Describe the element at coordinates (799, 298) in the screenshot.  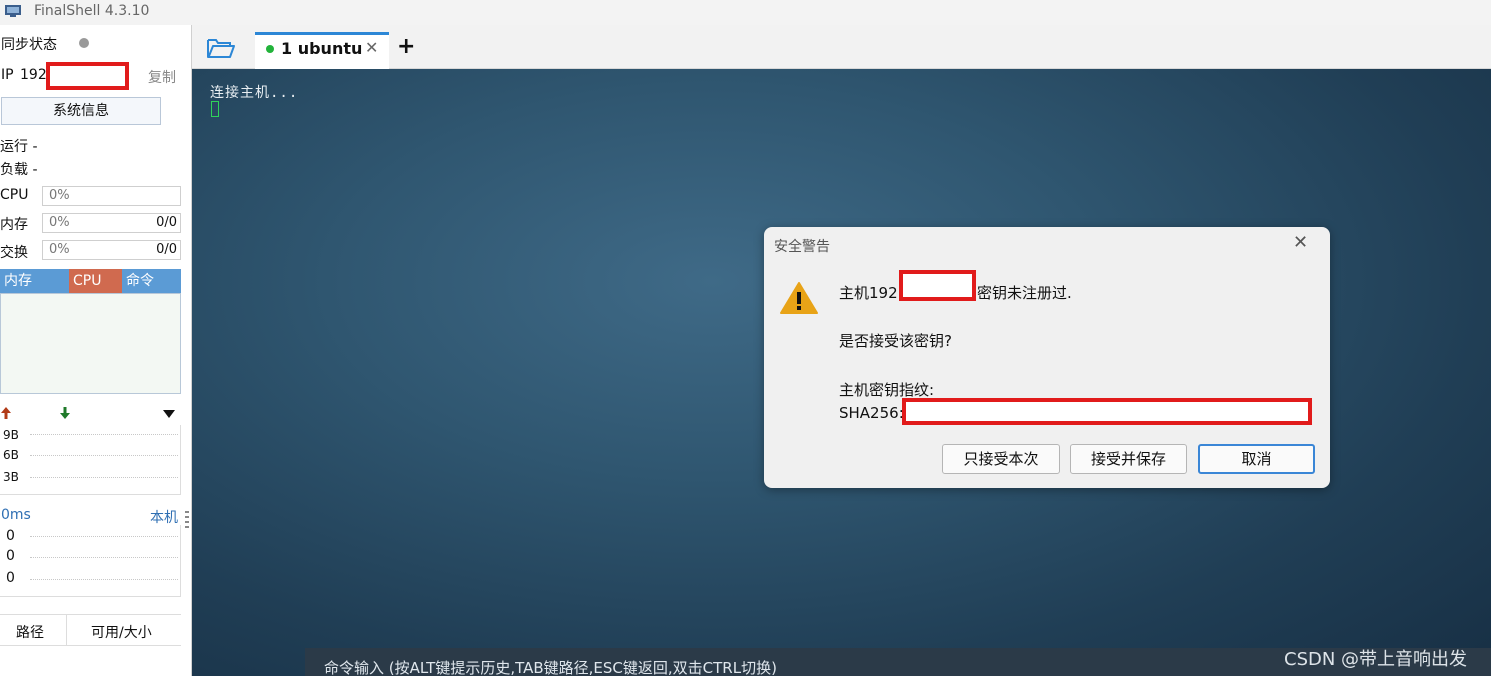
I see `warning-icon` at that location.